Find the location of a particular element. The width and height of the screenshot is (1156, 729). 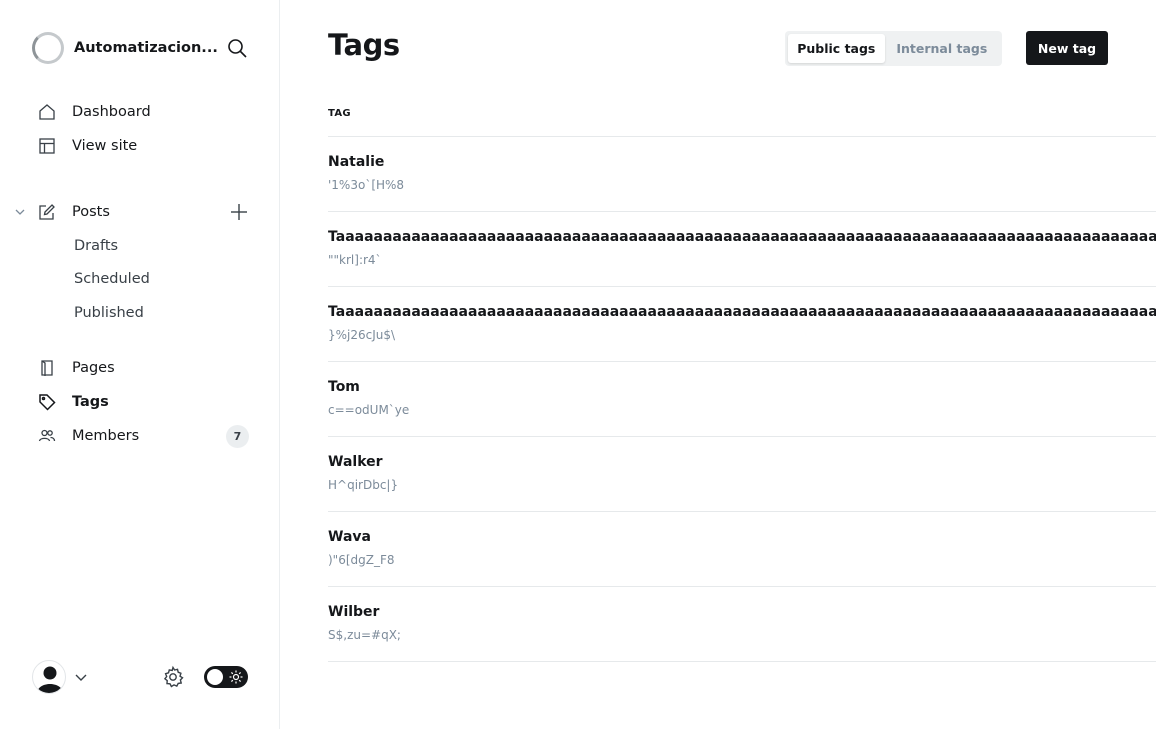

home-icon is located at coordinates (47, 112).